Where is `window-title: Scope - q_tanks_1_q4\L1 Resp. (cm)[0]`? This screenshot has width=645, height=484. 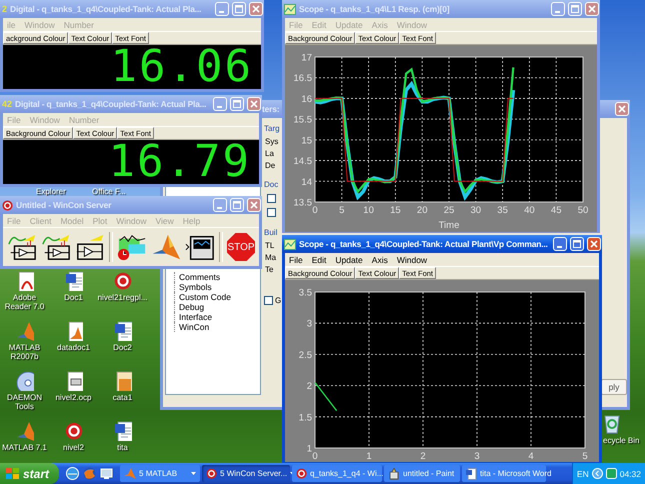 window-title: Scope - q_tanks_1_q4\L1 Resp. (cm)[0] is located at coordinates (374, 9).